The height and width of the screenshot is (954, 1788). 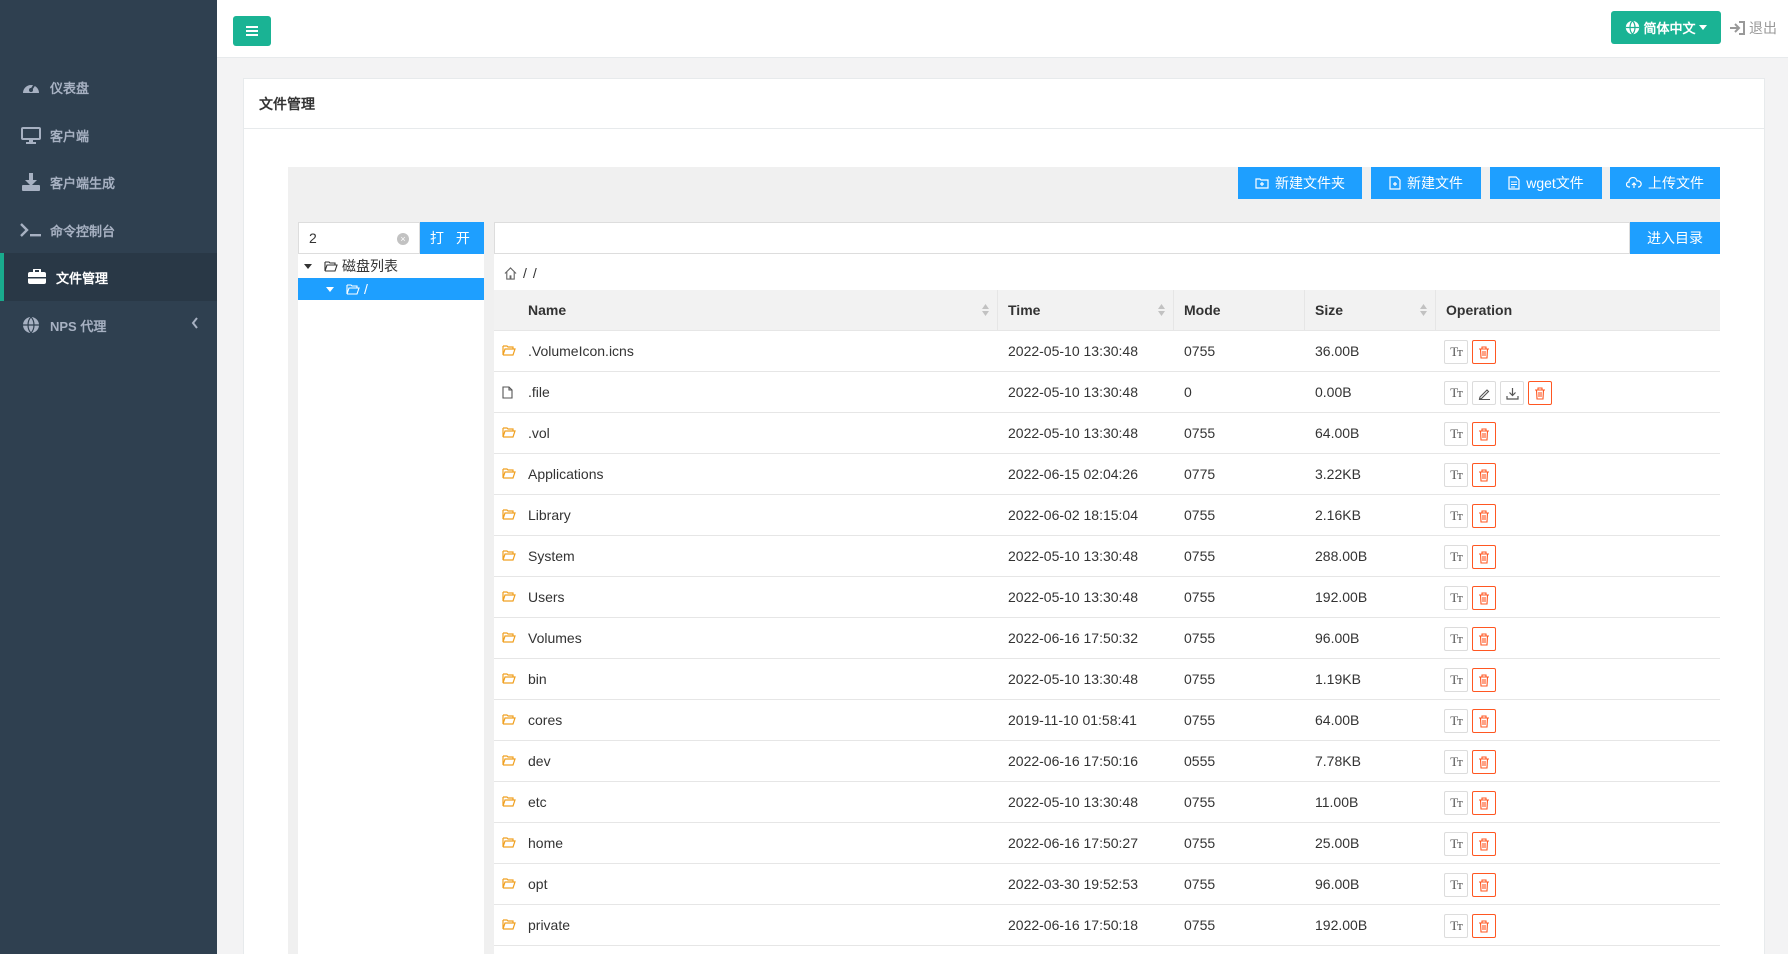 I want to click on tree-node-root: /, so click(x=391, y=289).